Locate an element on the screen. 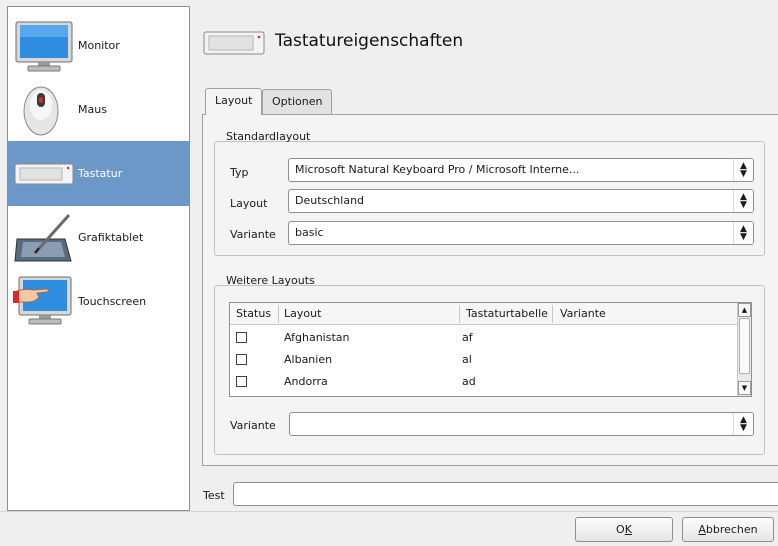  table-header: Status Layout Tastaturtabelle Variante is located at coordinates (484, 314).